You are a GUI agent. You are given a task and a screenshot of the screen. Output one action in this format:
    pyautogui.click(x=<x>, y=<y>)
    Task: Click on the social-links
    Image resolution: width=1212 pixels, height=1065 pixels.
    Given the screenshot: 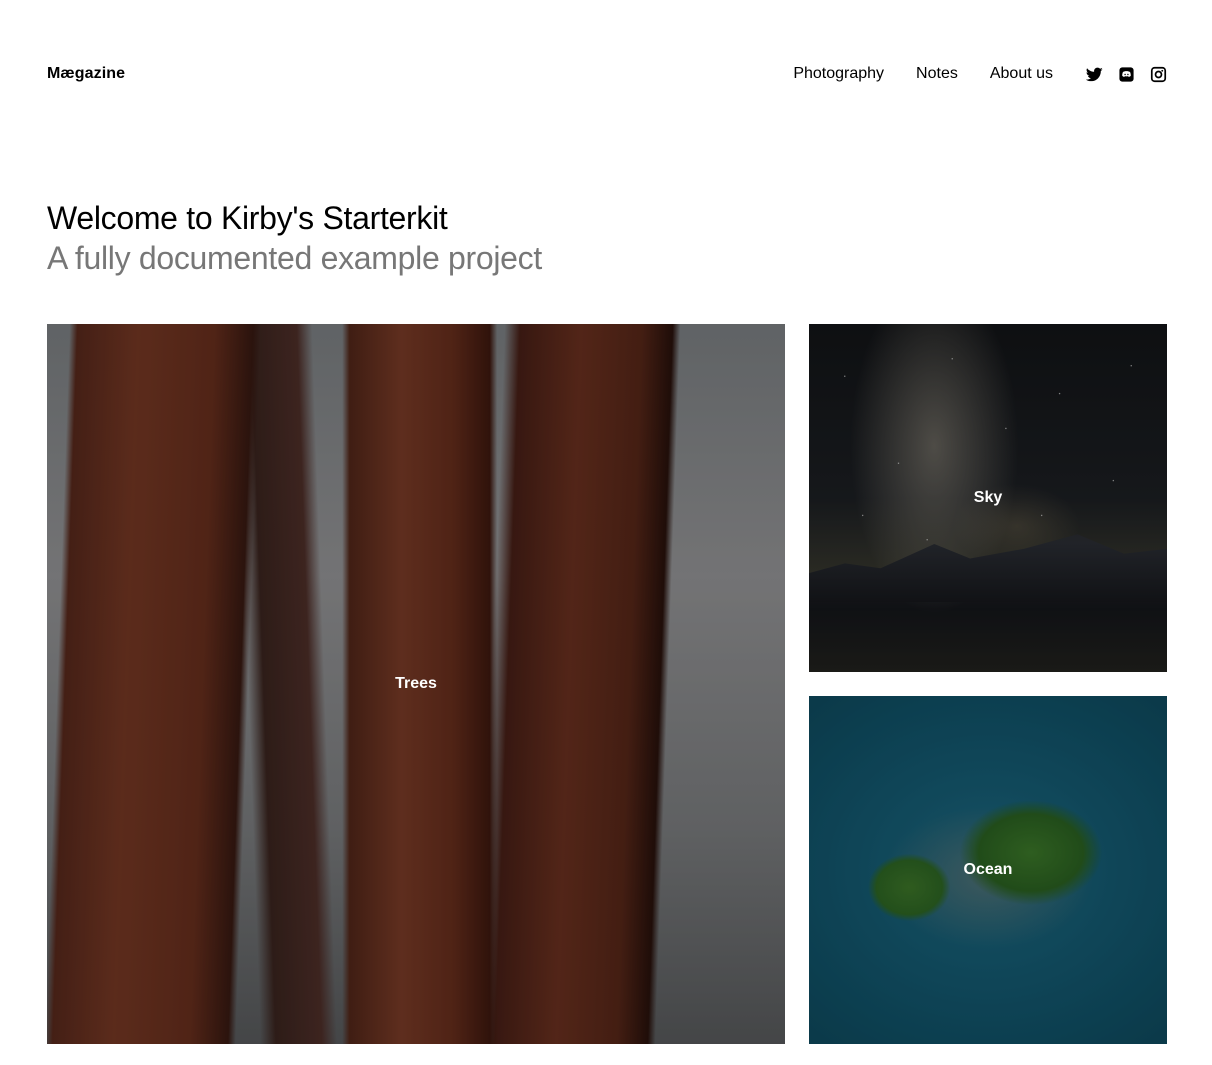 What is the action you would take?
    pyautogui.click(x=1126, y=74)
    